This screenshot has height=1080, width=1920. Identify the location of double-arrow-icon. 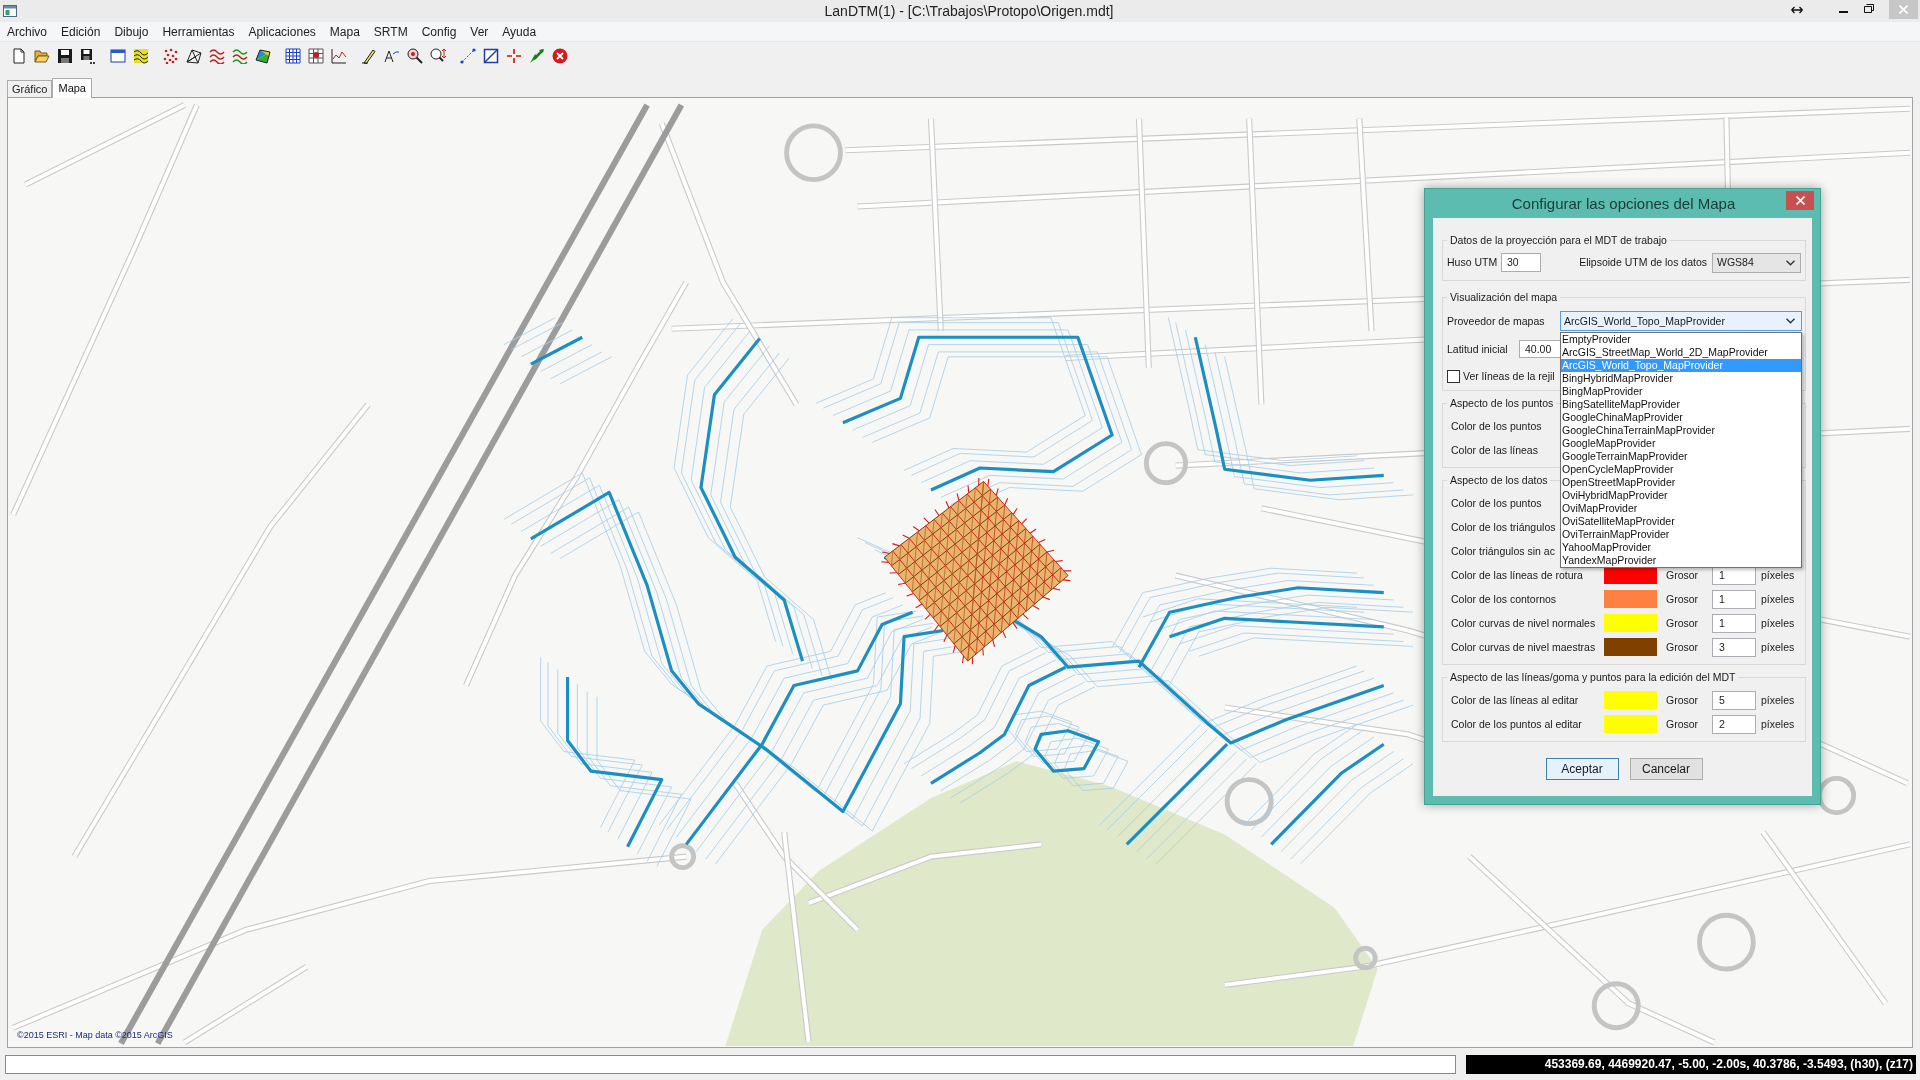
(1797, 10).